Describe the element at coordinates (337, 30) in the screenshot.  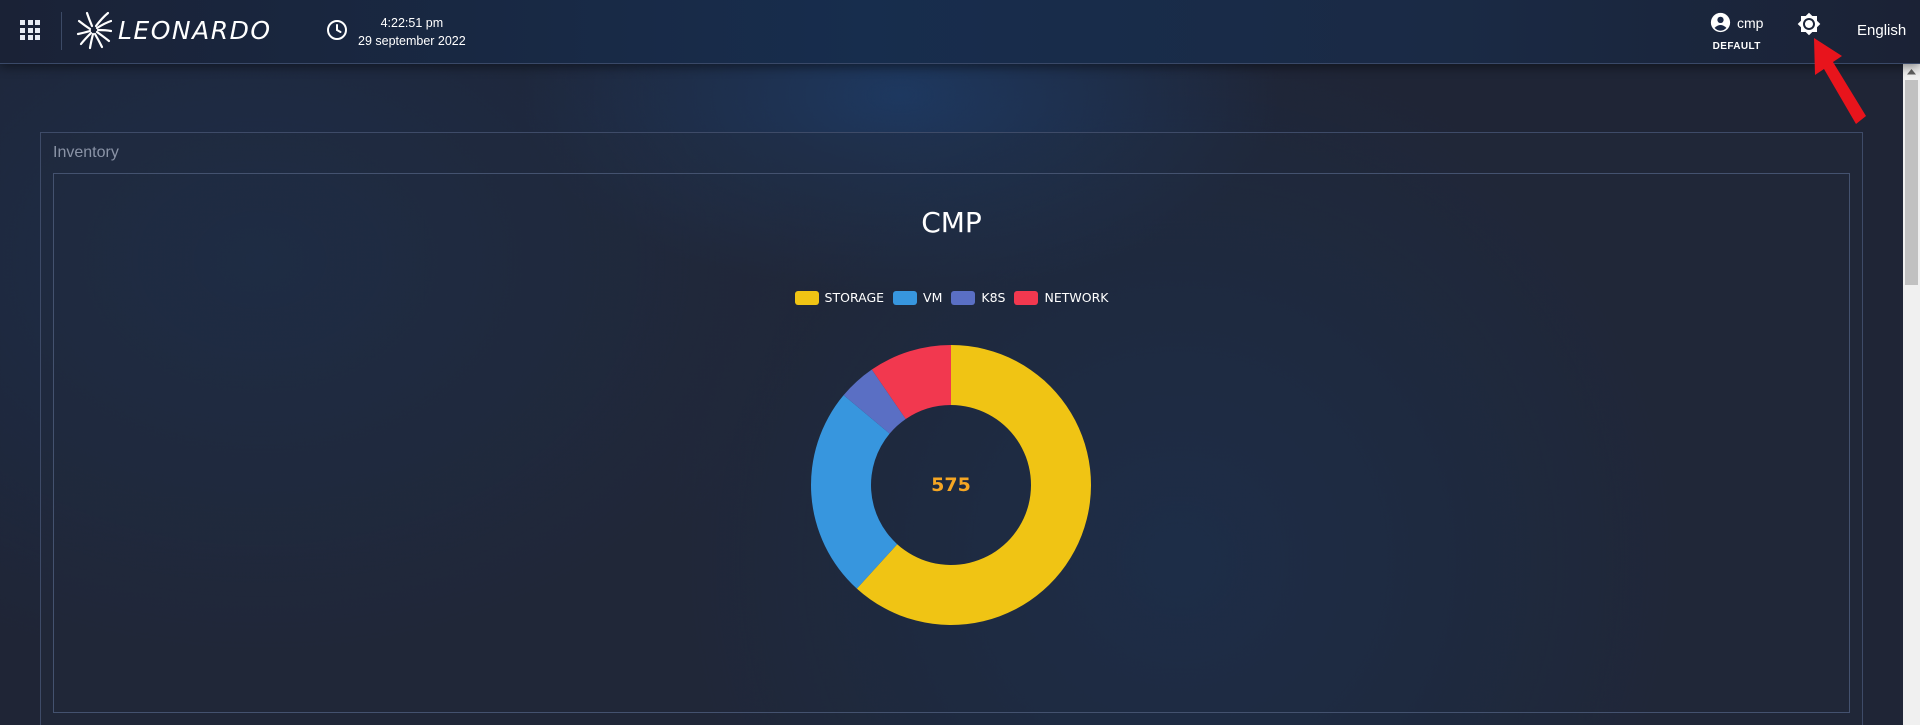
I see `clock-icon` at that location.